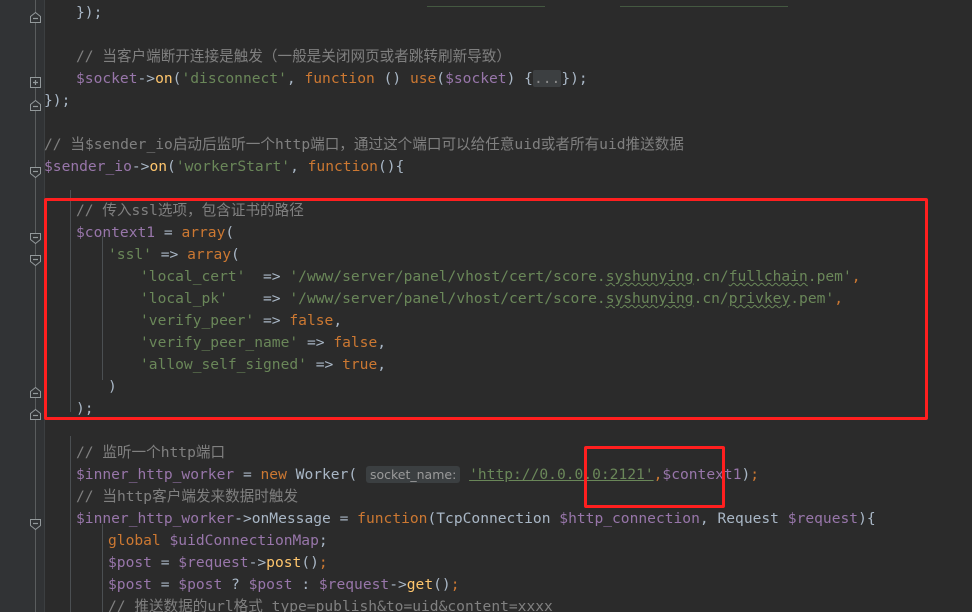  Describe the element at coordinates (174, 255) in the screenshot. I see `code-line: 'ssl' => array(` at that location.